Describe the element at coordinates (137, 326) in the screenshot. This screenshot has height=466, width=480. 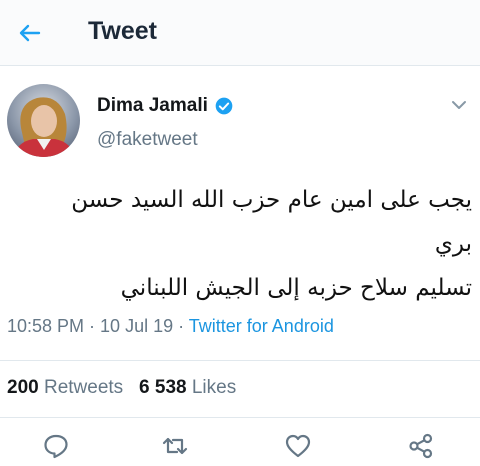
I see `tweet-date: 10 Jul 19` at that location.